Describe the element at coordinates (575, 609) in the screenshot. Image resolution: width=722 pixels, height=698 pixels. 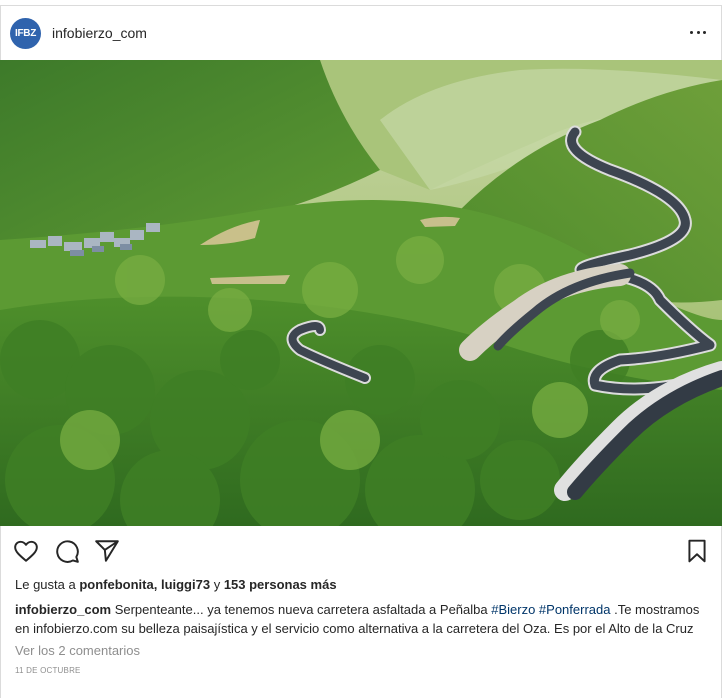
I see `hashtag-link: #Ponferrada` at that location.